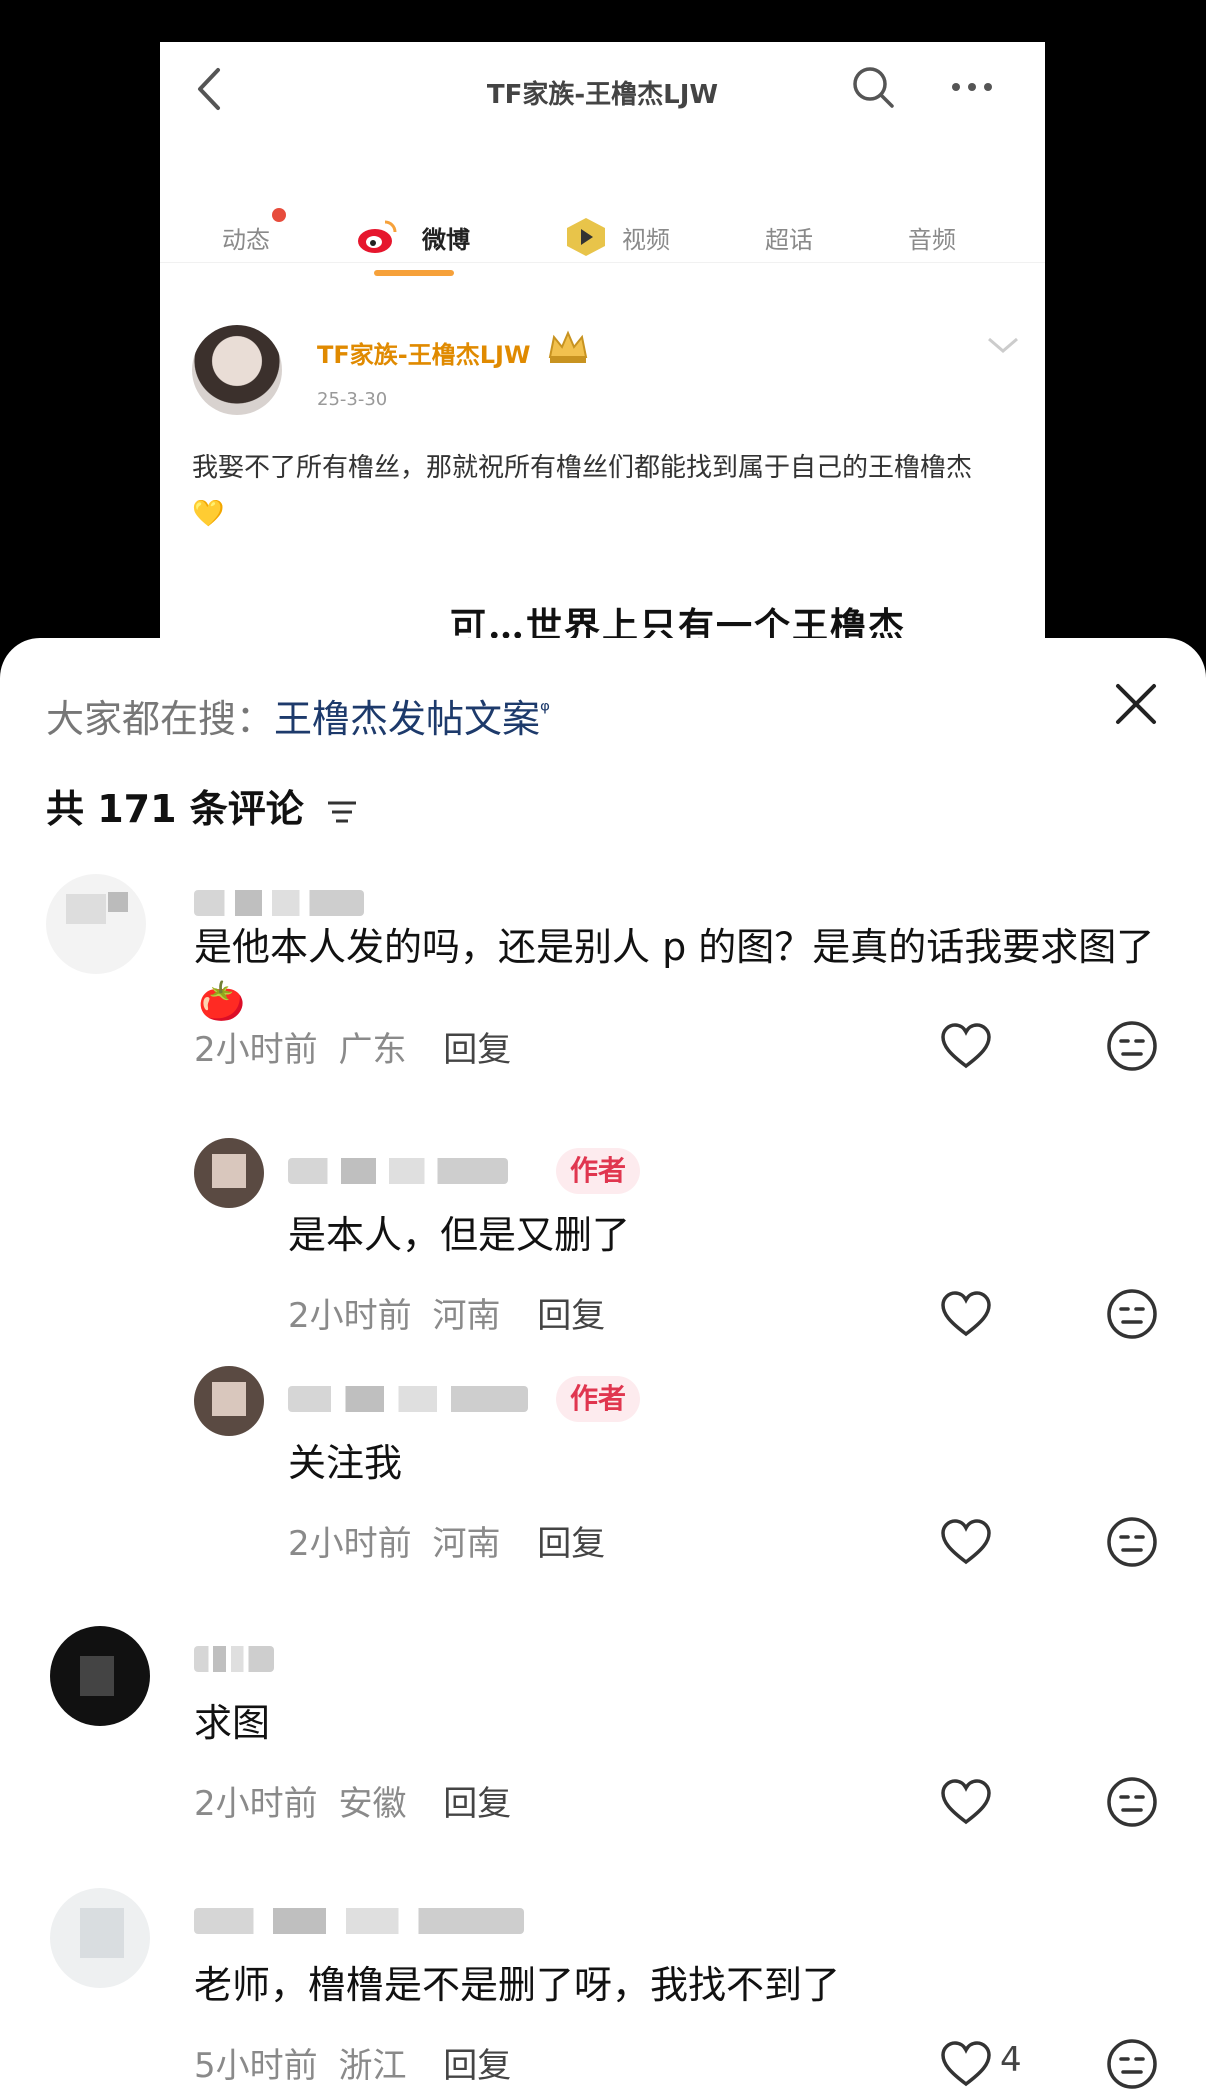  Describe the element at coordinates (279, 215) in the screenshot. I see `notification-dot` at that location.